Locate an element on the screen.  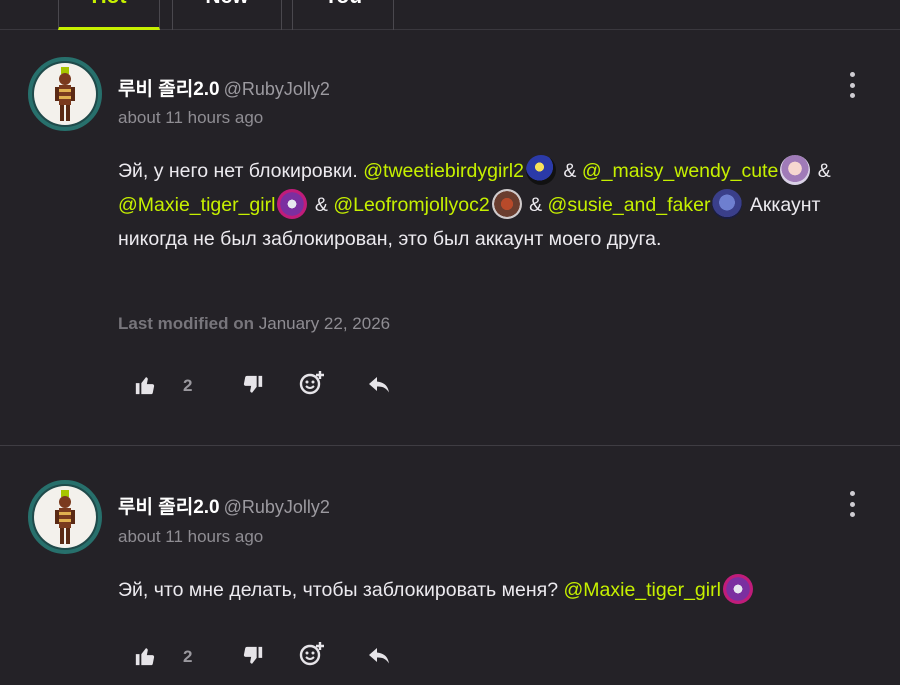
sort-tabs: Hot New You is located at coordinates (450, 15).